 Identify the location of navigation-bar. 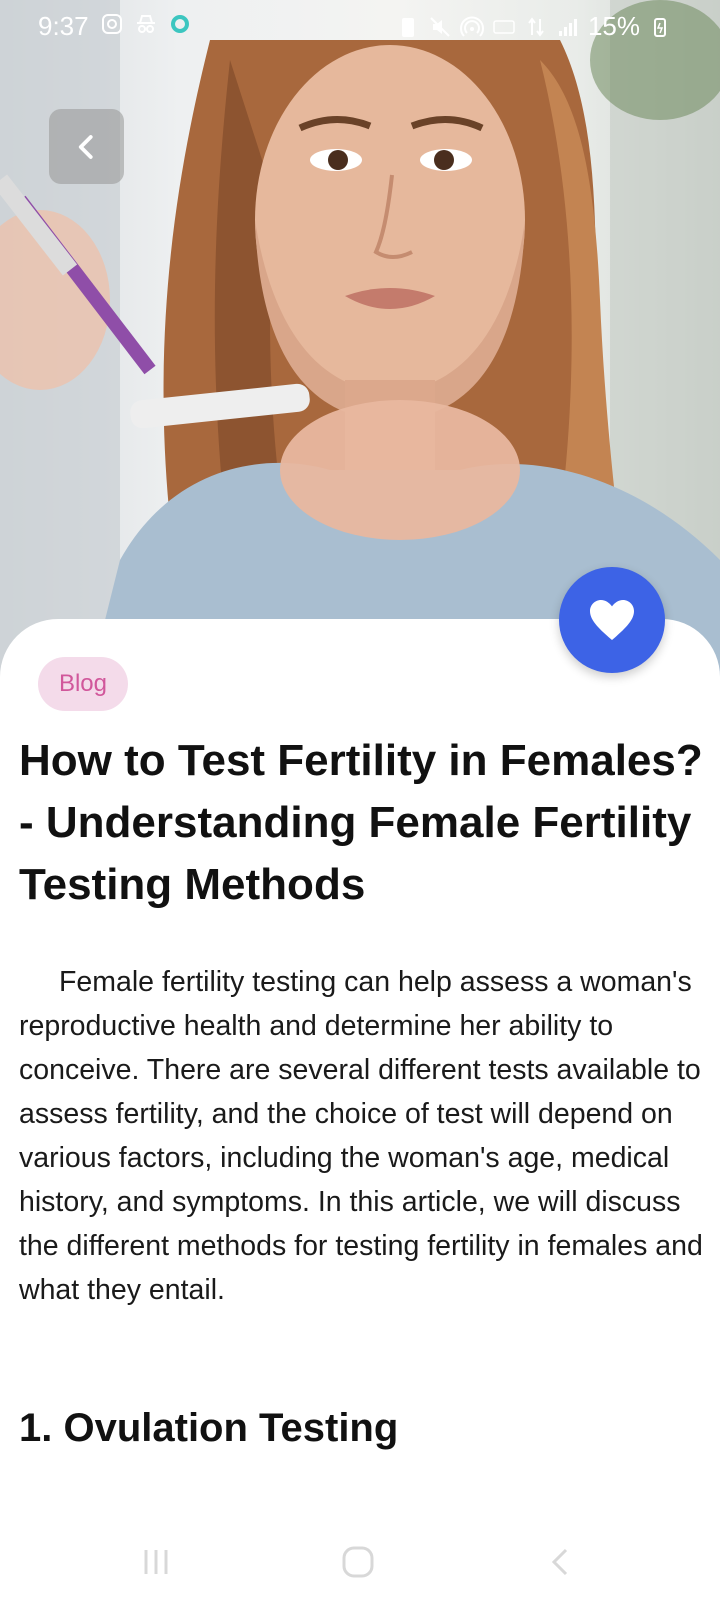
(360, 1560).